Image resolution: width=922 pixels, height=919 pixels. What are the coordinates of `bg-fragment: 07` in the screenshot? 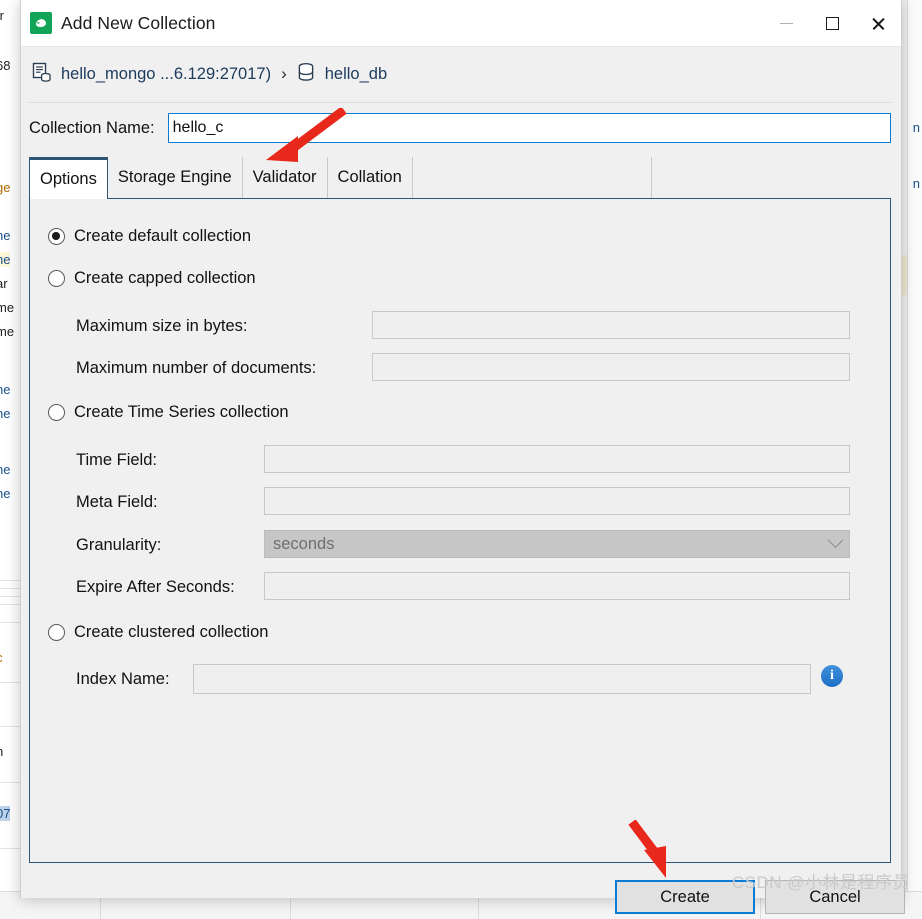 It's located at (5, 813).